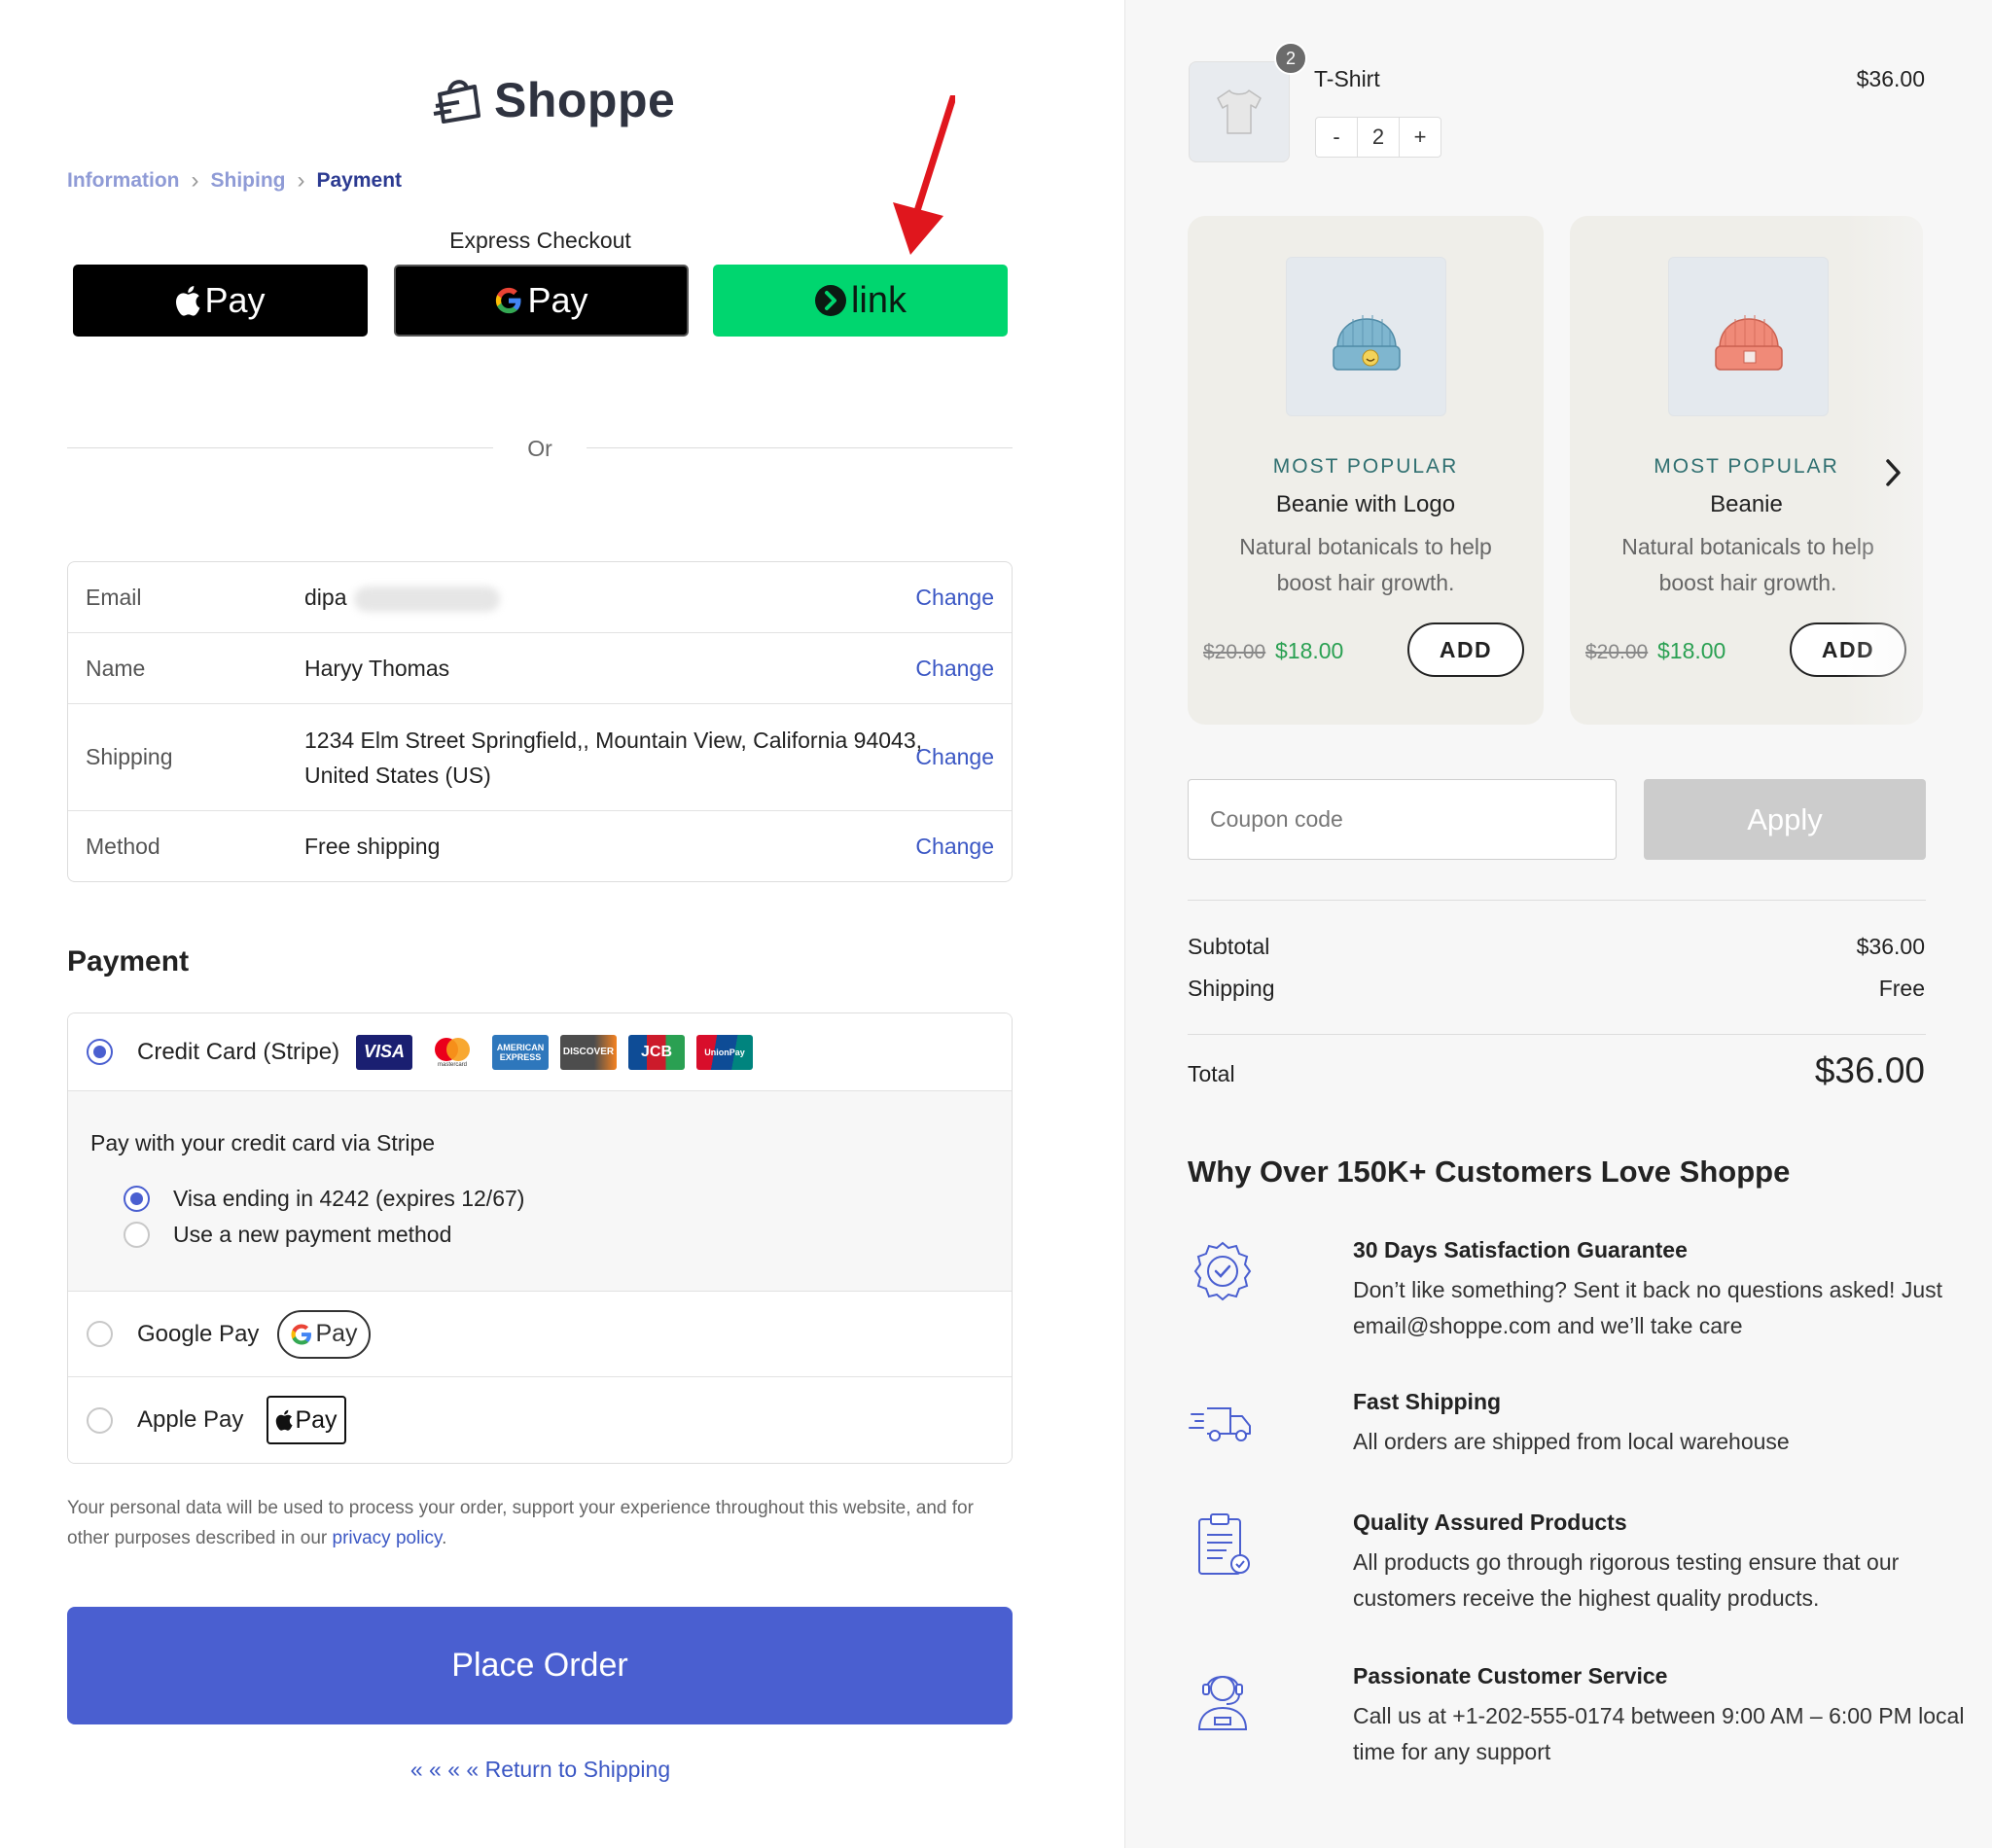 This screenshot has width=1992, height=1848. I want to click on recommendation-old-price: $20.00, so click(1234, 652).